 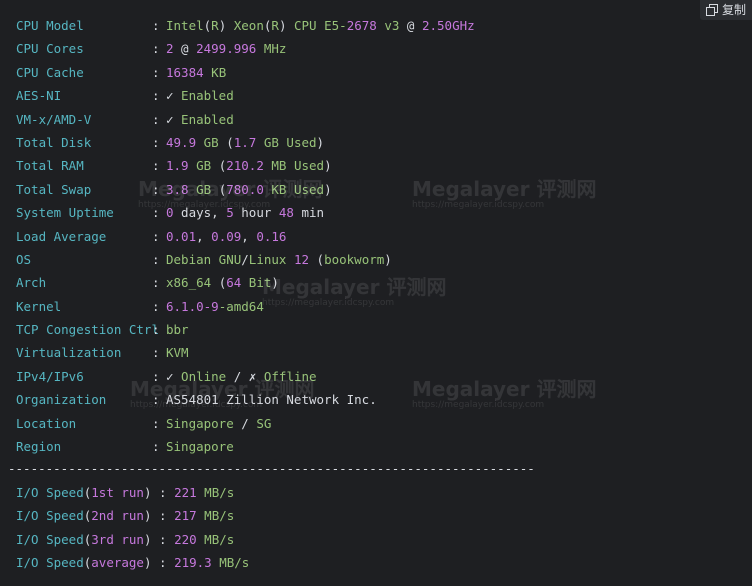 What do you see at coordinates (256, 283) in the screenshot?
I see `value-token: Bit` at bounding box center [256, 283].